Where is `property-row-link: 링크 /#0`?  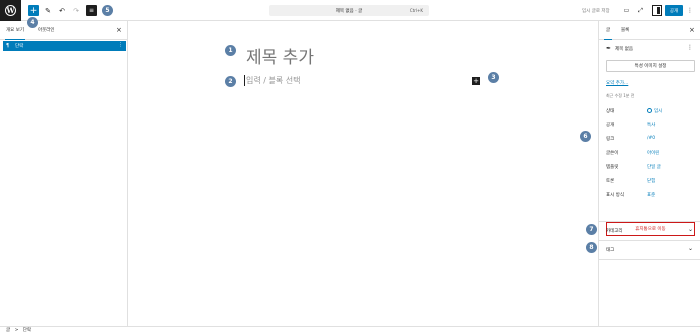 property-row-link: 링크 /#0 is located at coordinates (651, 140).